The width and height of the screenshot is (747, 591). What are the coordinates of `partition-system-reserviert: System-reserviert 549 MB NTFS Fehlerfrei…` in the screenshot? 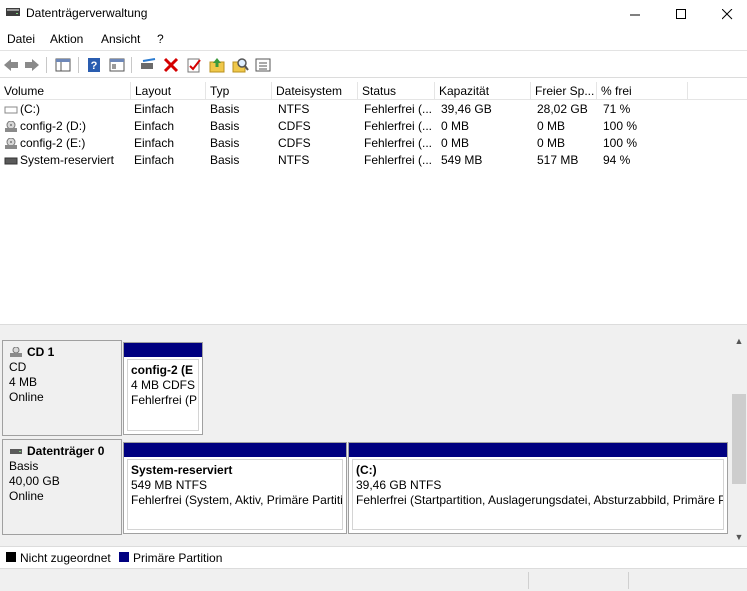 It's located at (235, 488).